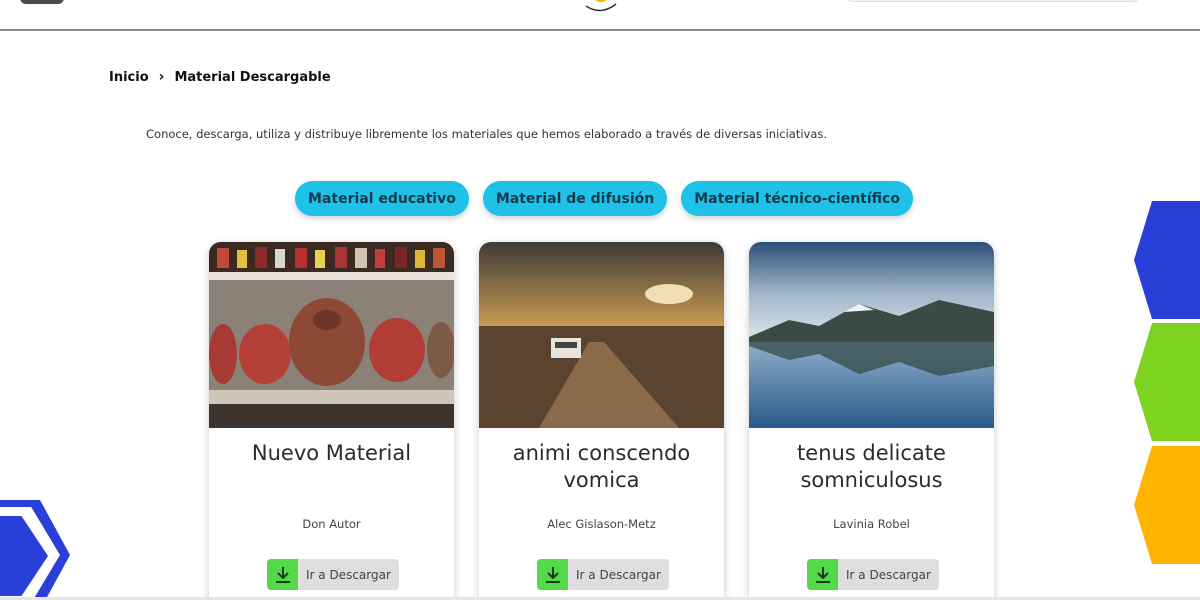 The height and width of the screenshot is (600, 1200). Describe the element at coordinates (161, 77) in the screenshot. I see `chevron-right-icon: ›` at that location.